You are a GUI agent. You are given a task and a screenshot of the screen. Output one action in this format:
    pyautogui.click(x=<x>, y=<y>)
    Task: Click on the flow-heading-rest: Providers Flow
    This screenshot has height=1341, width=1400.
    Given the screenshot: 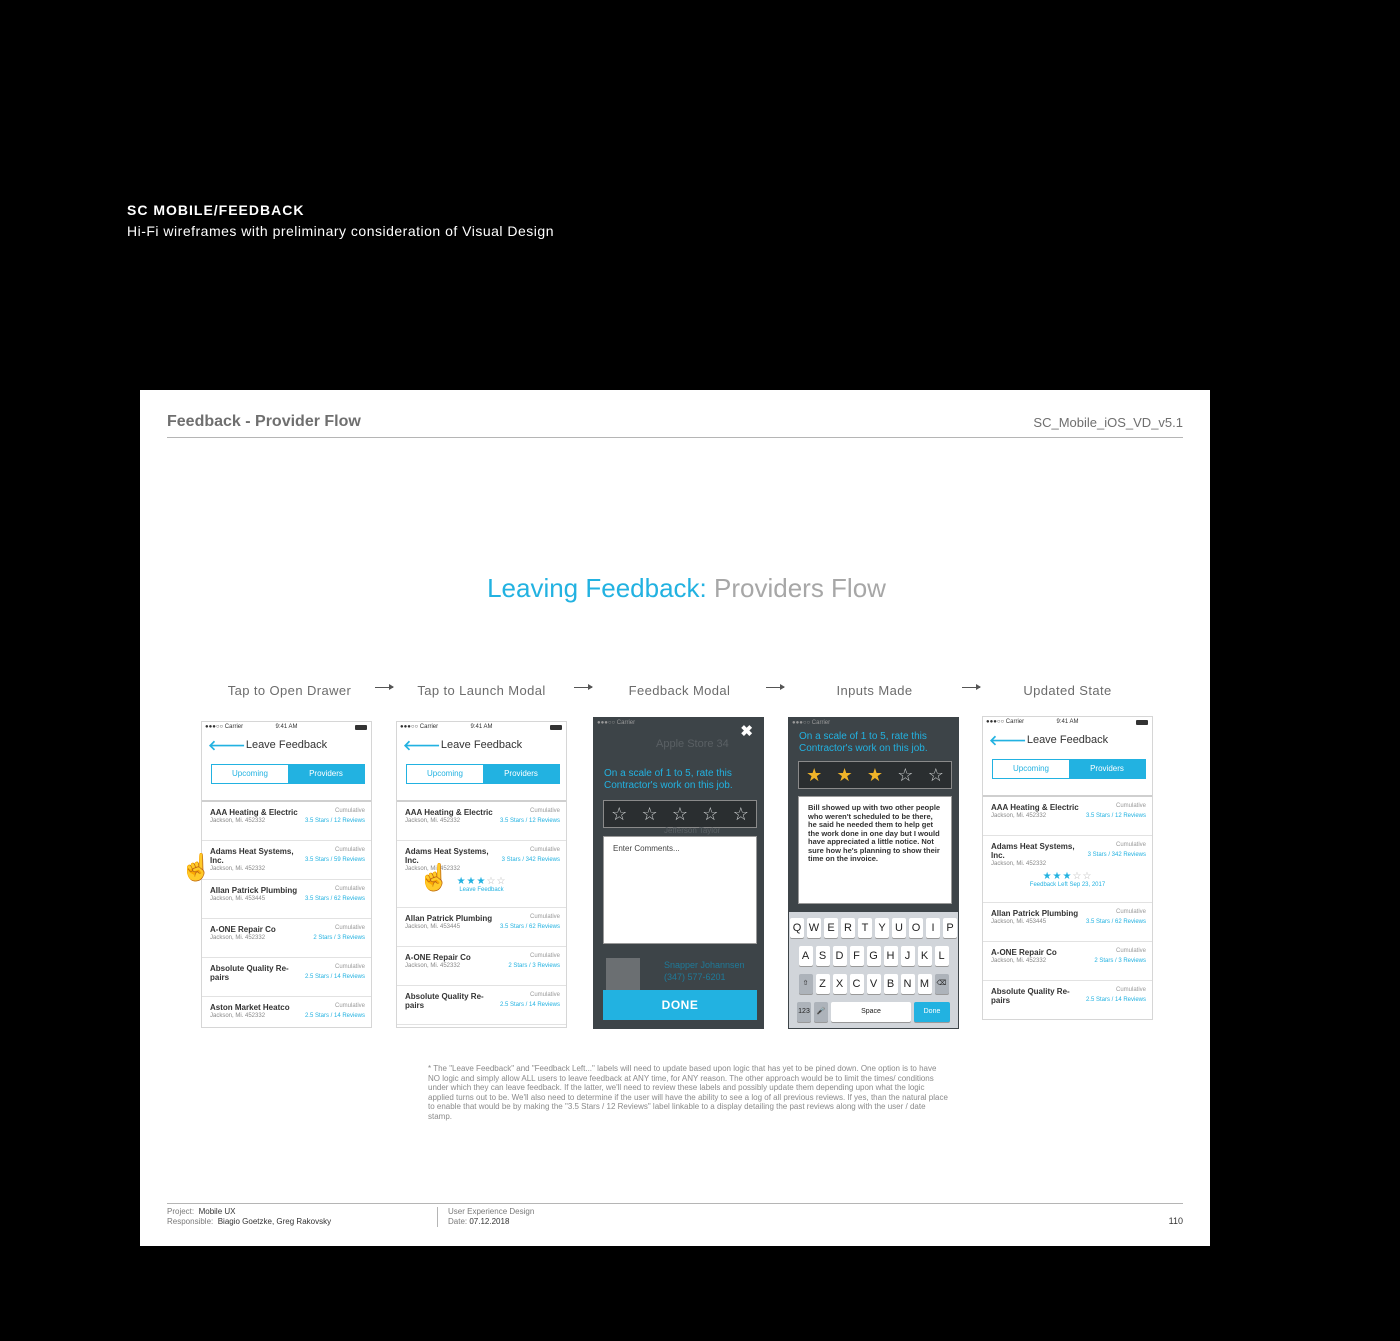 What is the action you would take?
    pyautogui.click(x=796, y=588)
    